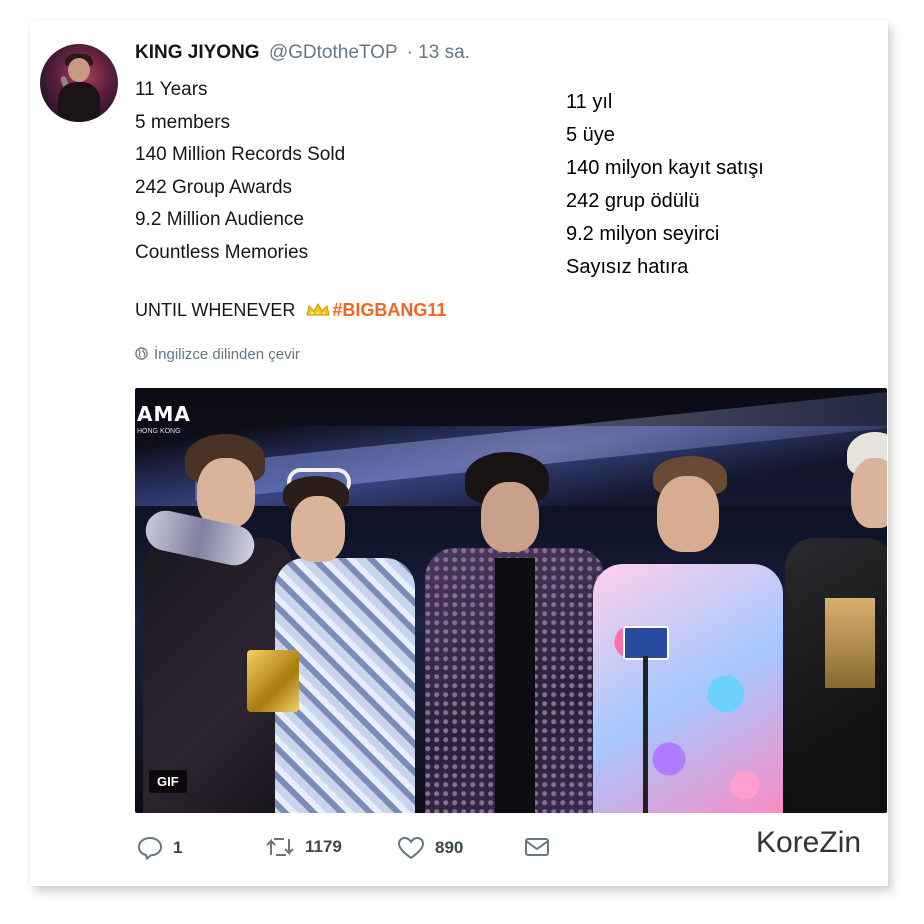  Describe the element at coordinates (627, 267) in the screenshot. I see `translation-line: Sayısız hatıra` at that location.